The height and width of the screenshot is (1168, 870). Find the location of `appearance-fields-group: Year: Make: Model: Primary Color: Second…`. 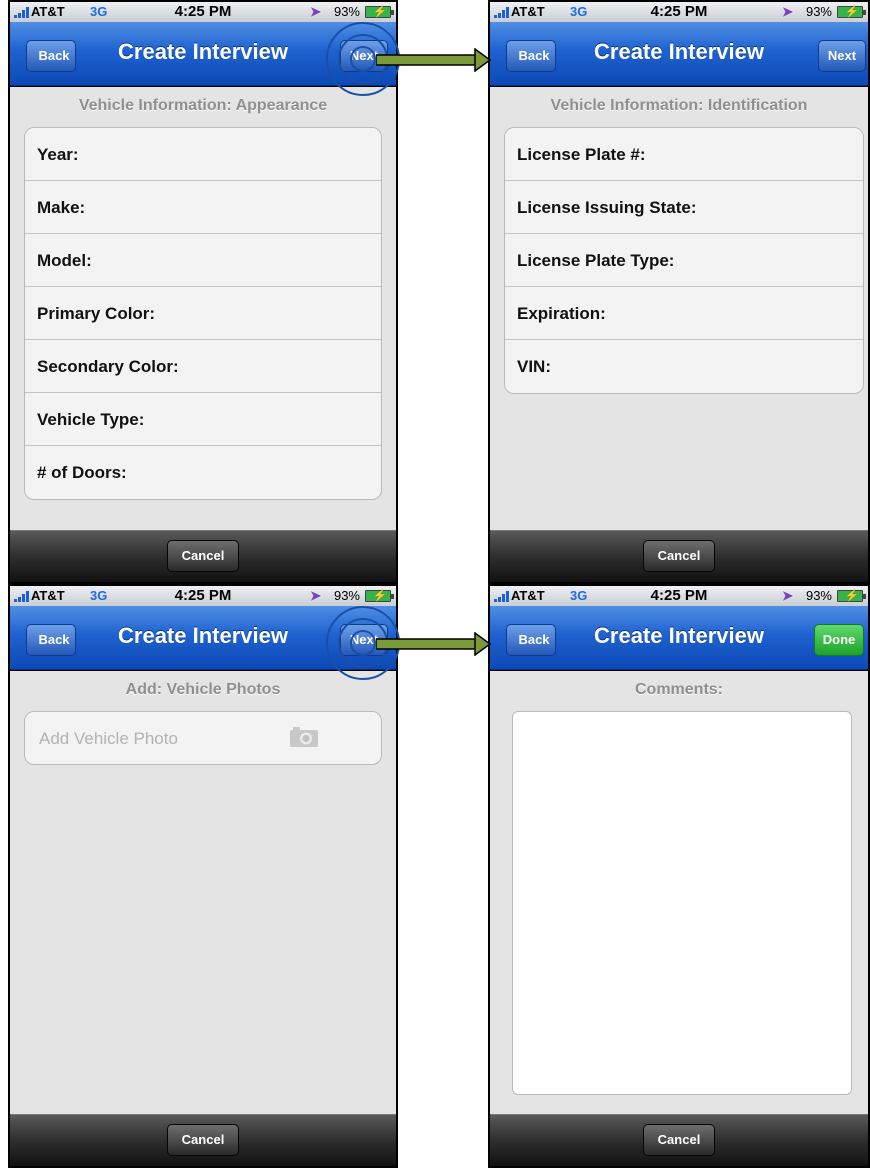

appearance-fields-group: Year: Make: Model: Primary Color: Second… is located at coordinates (203, 313).